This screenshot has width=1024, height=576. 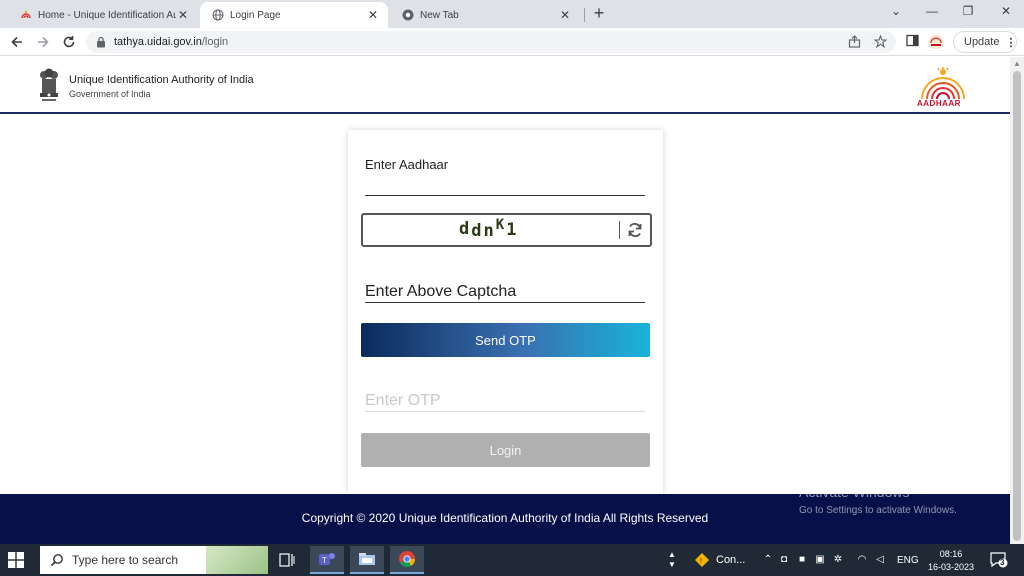 I want to click on clock-date: 16-03-2023, so click(x=951, y=567).